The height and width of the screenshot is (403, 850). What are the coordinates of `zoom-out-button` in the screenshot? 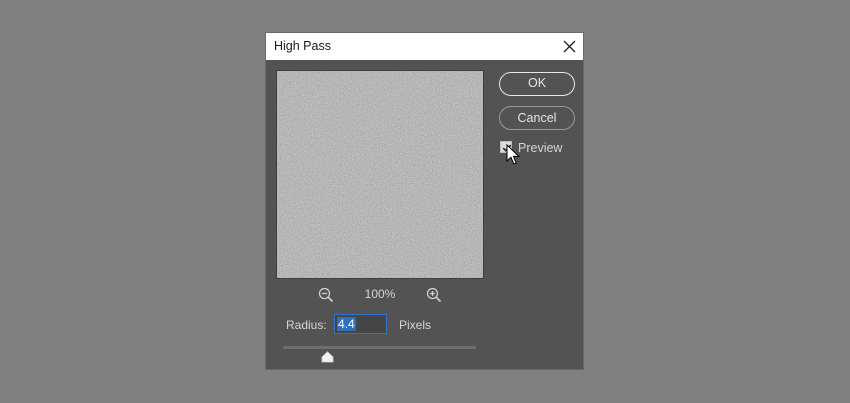 It's located at (326, 295).